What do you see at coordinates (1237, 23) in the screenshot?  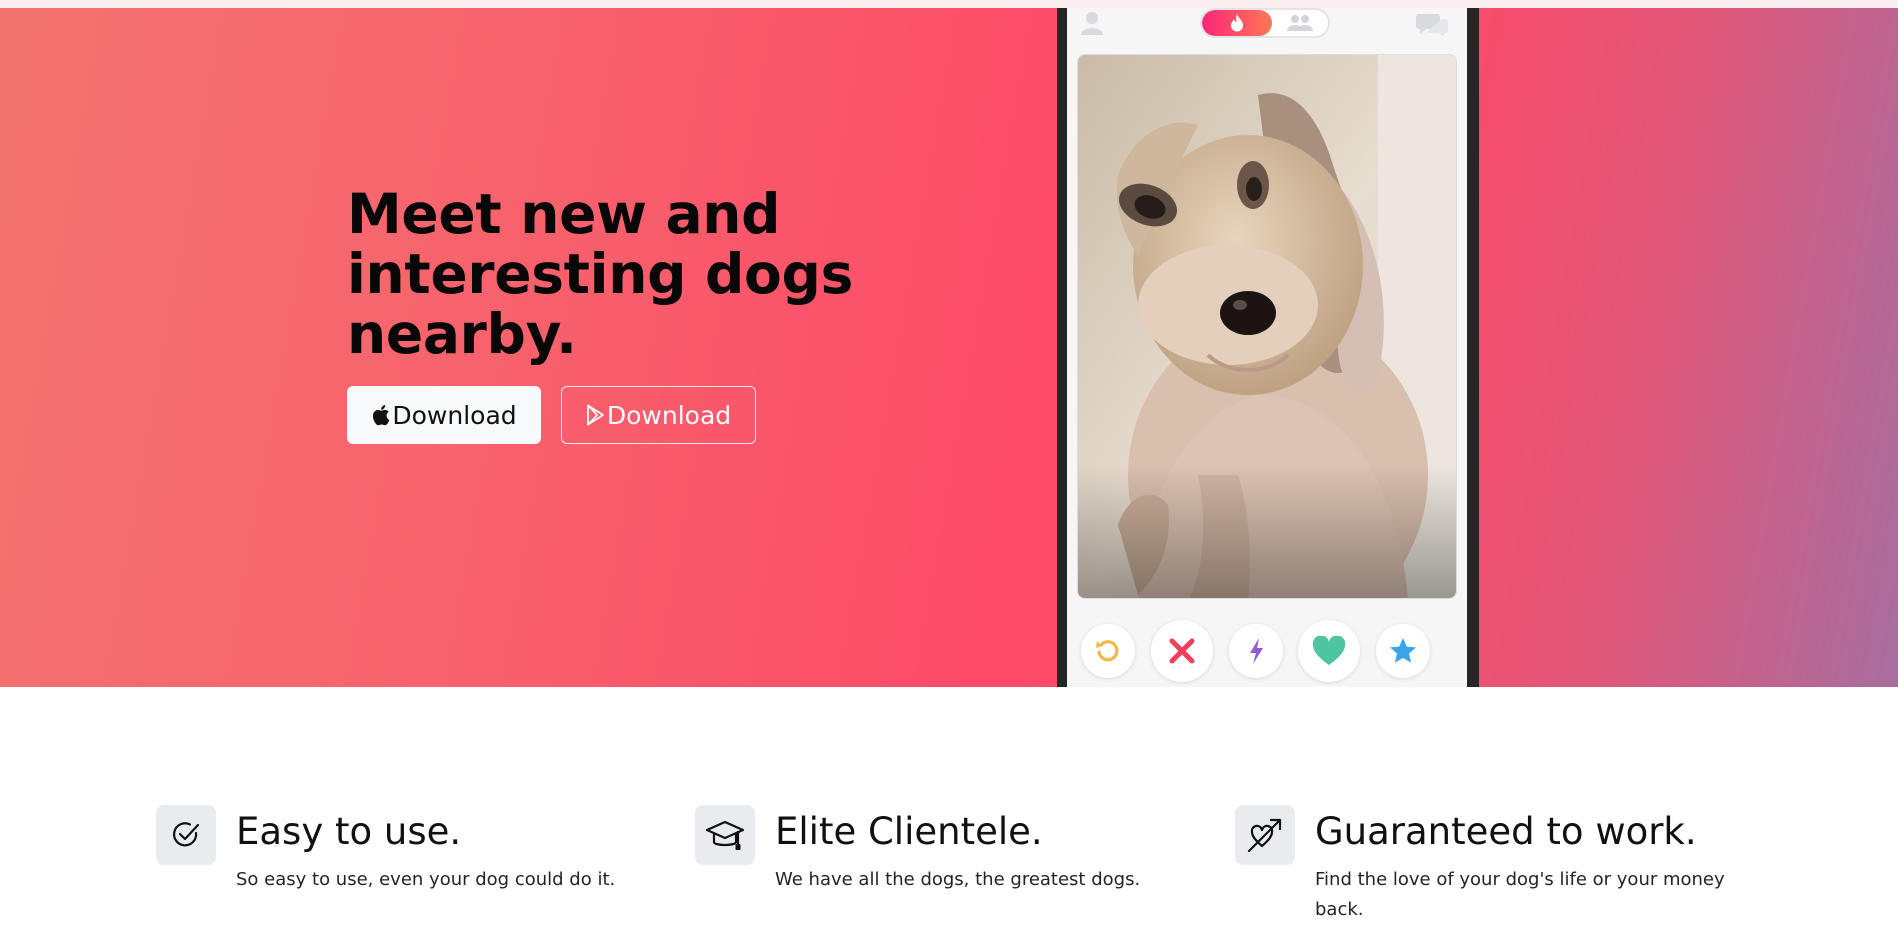 I see `flame-icon` at bounding box center [1237, 23].